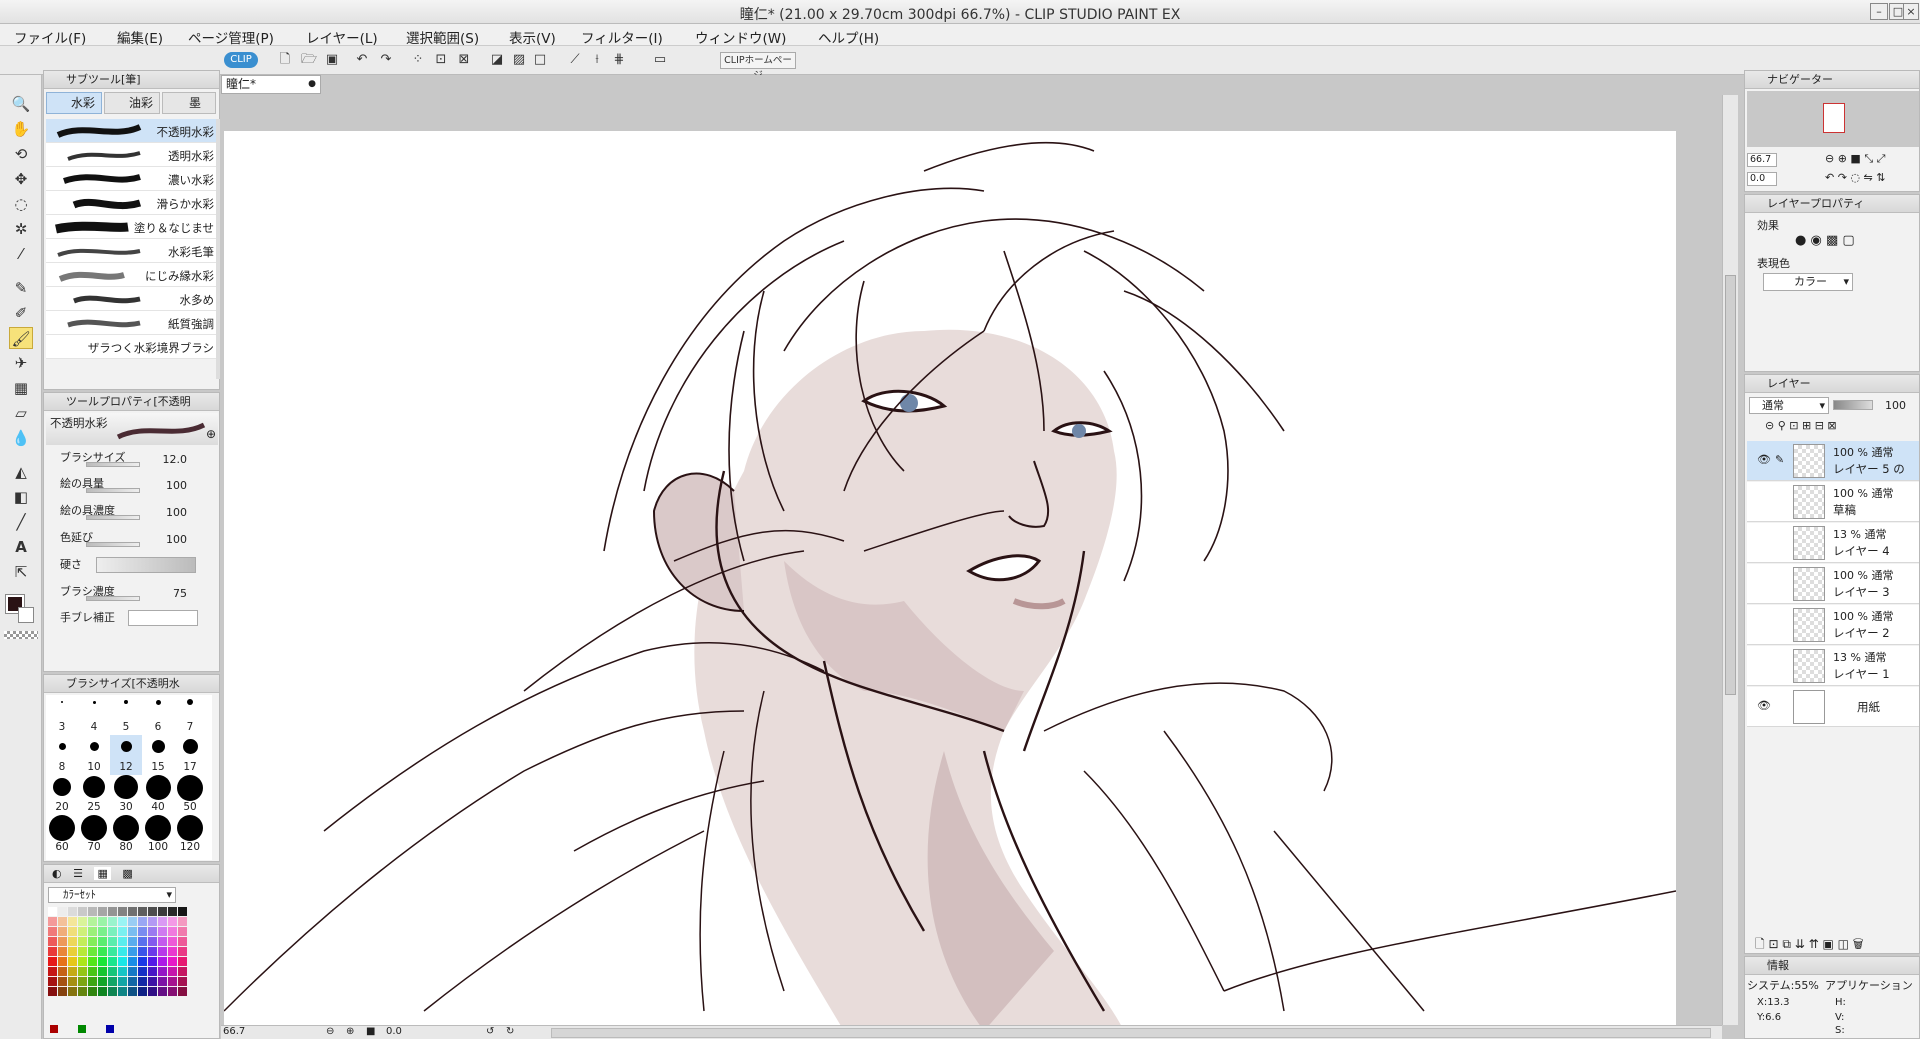 This screenshot has width=1920, height=1039. I want to click on display-icon: ▭, so click(660, 60).